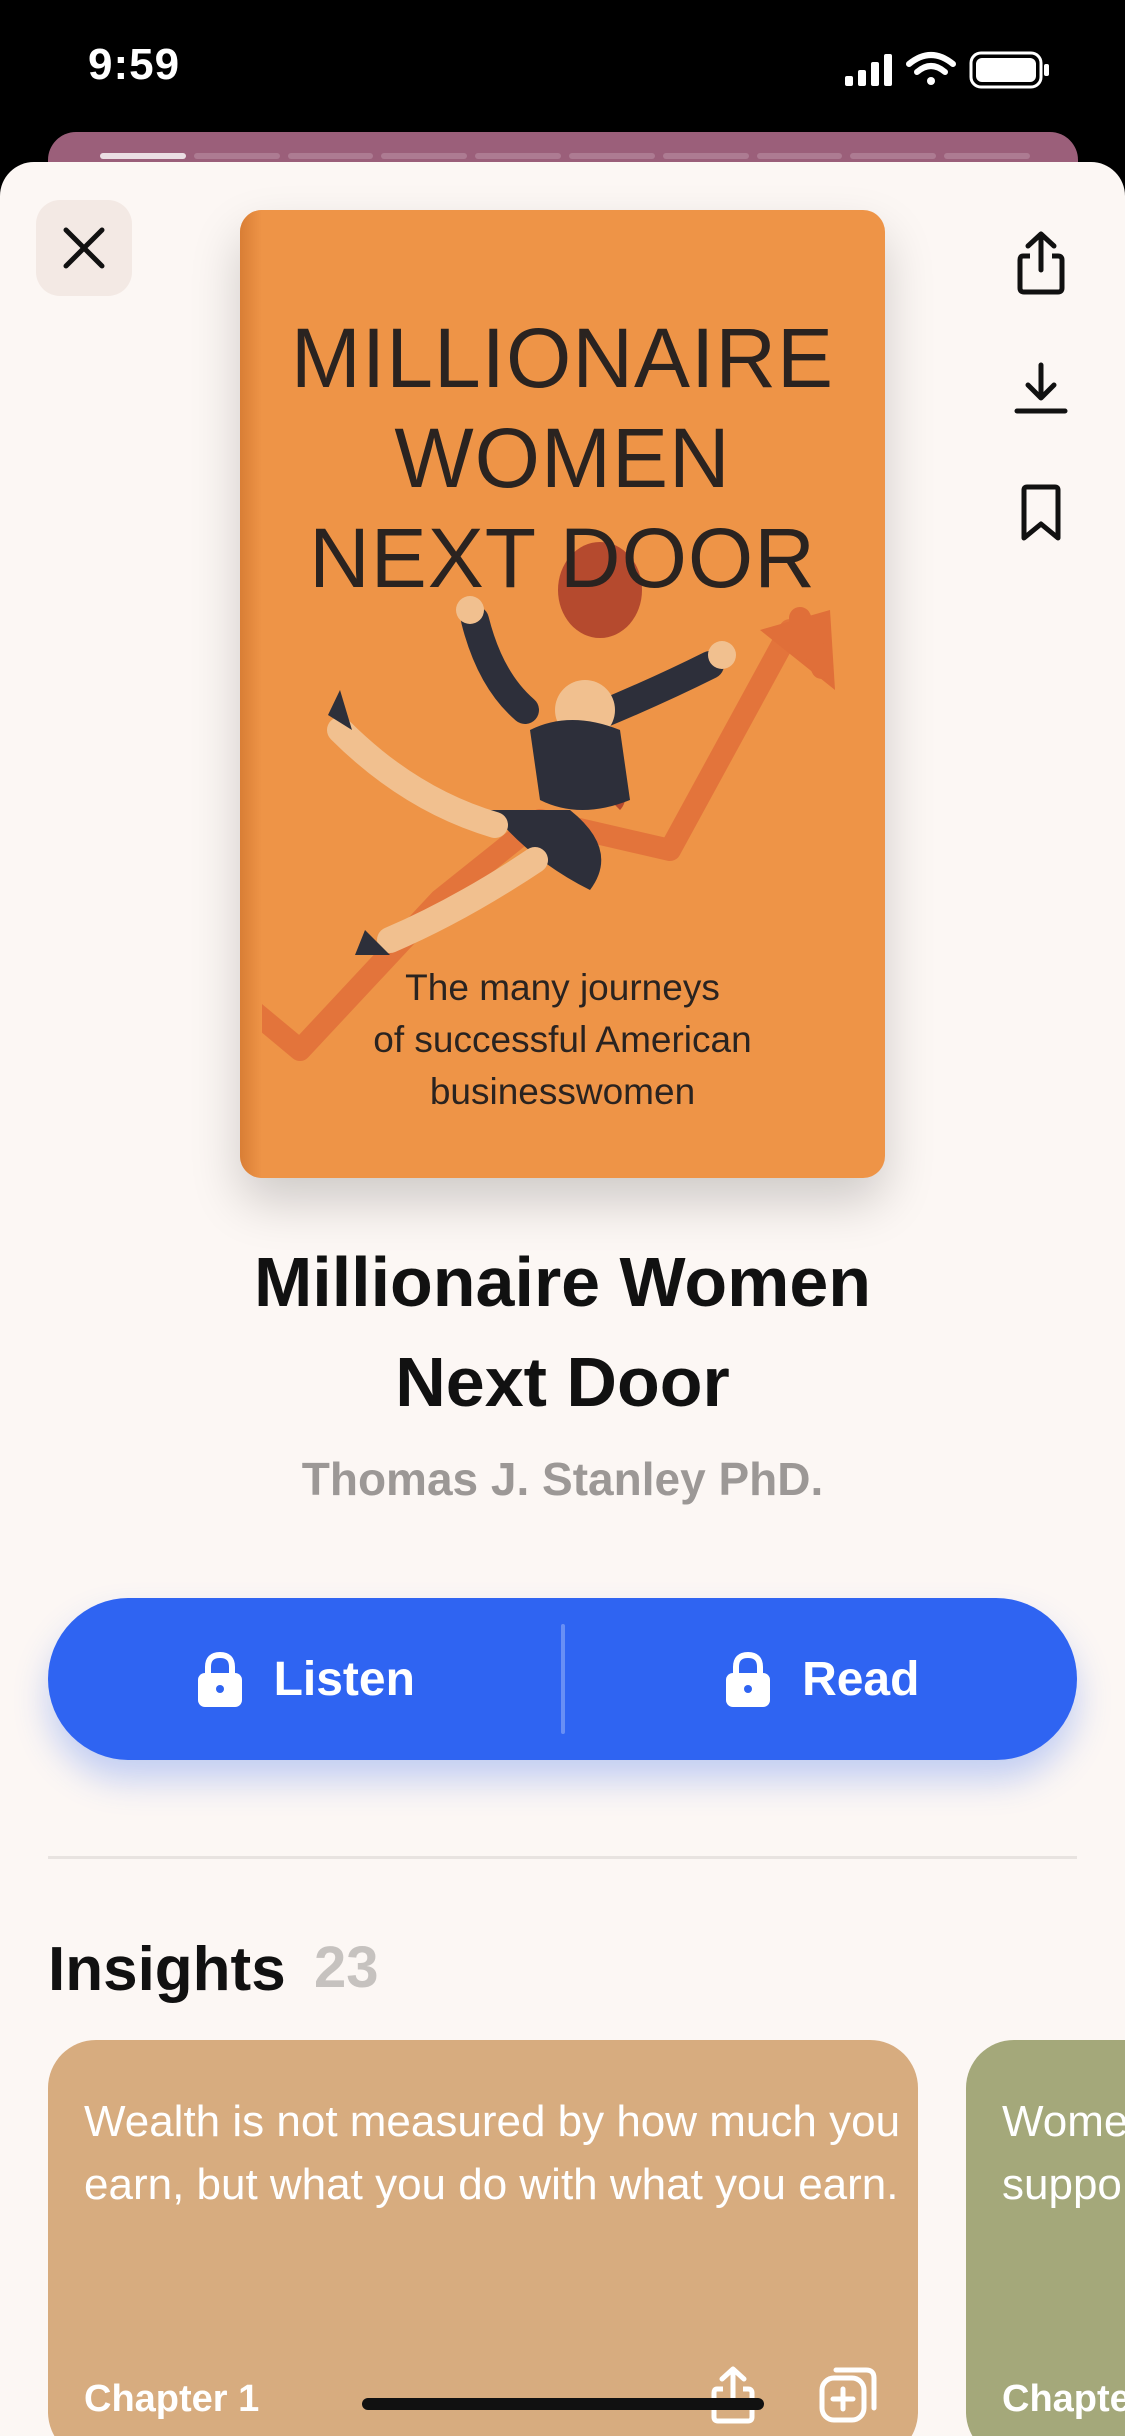 The height and width of the screenshot is (2436, 1125). Describe the element at coordinates (1045, 2238) in the screenshot. I see `insight-card: Wome harde suppo Chapte` at that location.